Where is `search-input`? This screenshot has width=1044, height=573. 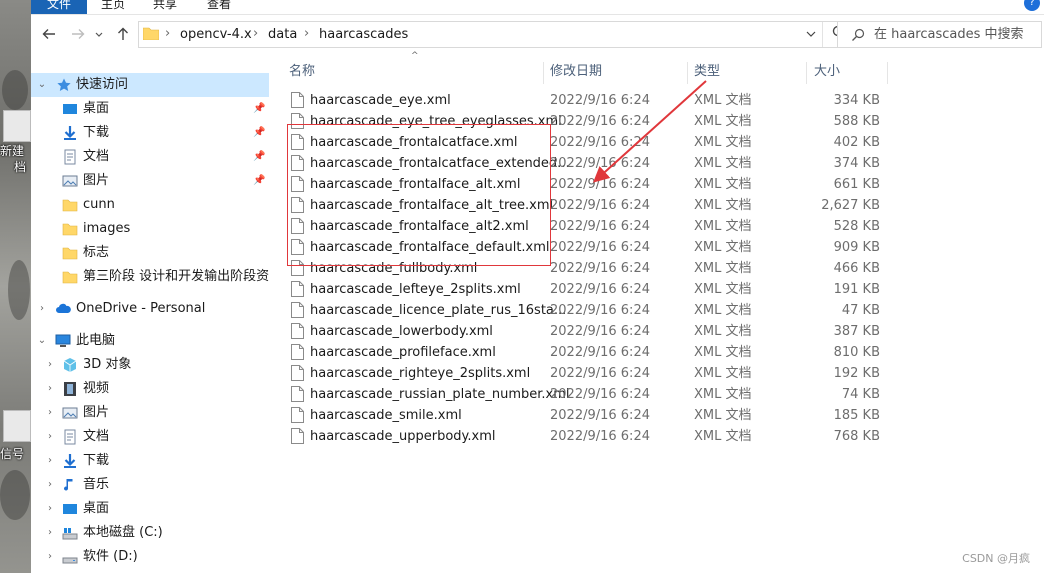
search-input is located at coordinates (954, 34).